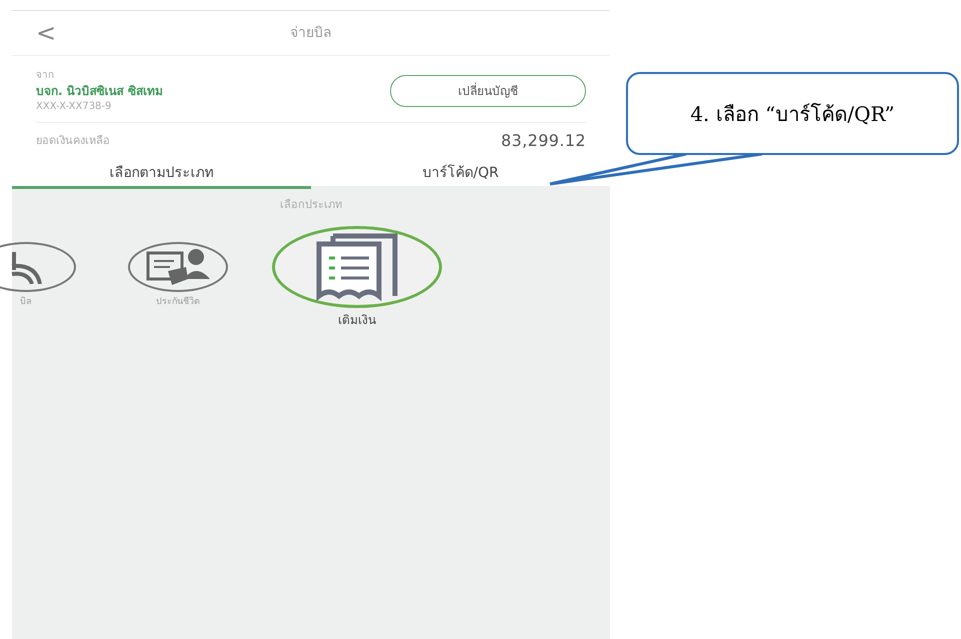 The image size is (961, 639). I want to click on category-label: เติมเงิน, so click(357, 320).